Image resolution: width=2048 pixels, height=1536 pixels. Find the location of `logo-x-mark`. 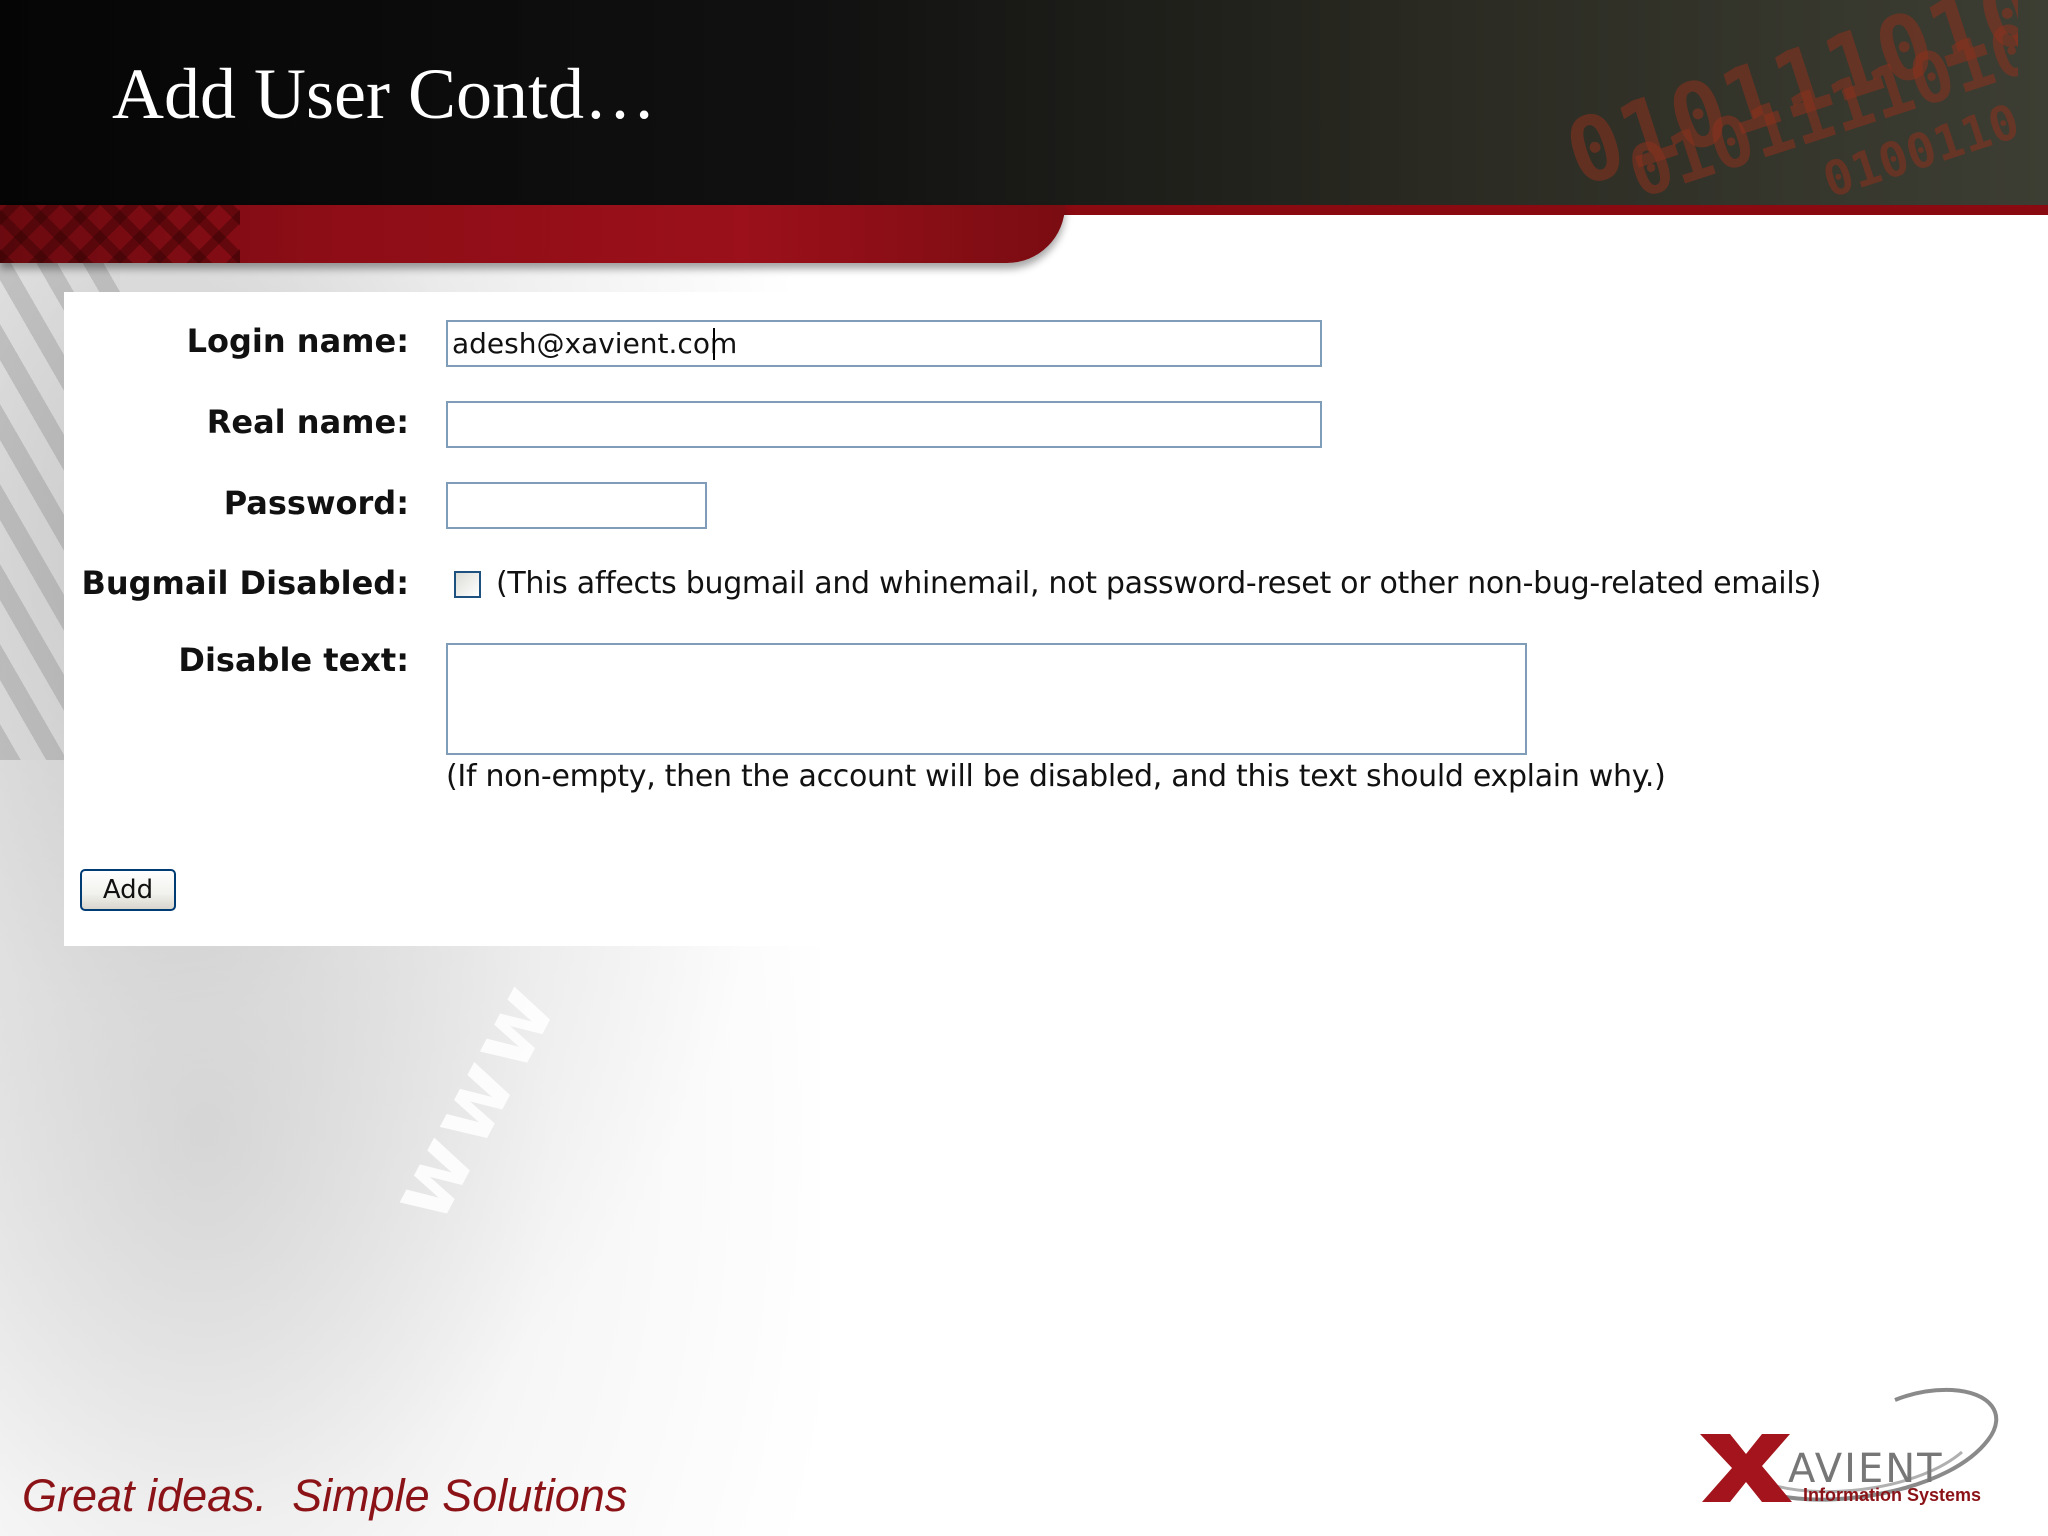

logo-x-mark is located at coordinates (1746, 1468).